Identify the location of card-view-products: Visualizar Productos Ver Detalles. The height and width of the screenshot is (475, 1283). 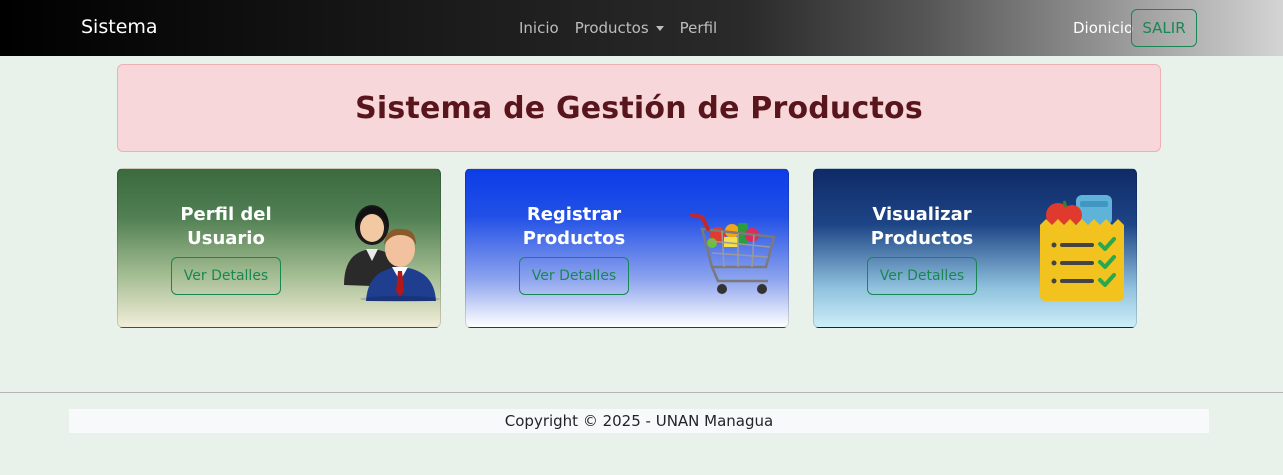
(975, 248).